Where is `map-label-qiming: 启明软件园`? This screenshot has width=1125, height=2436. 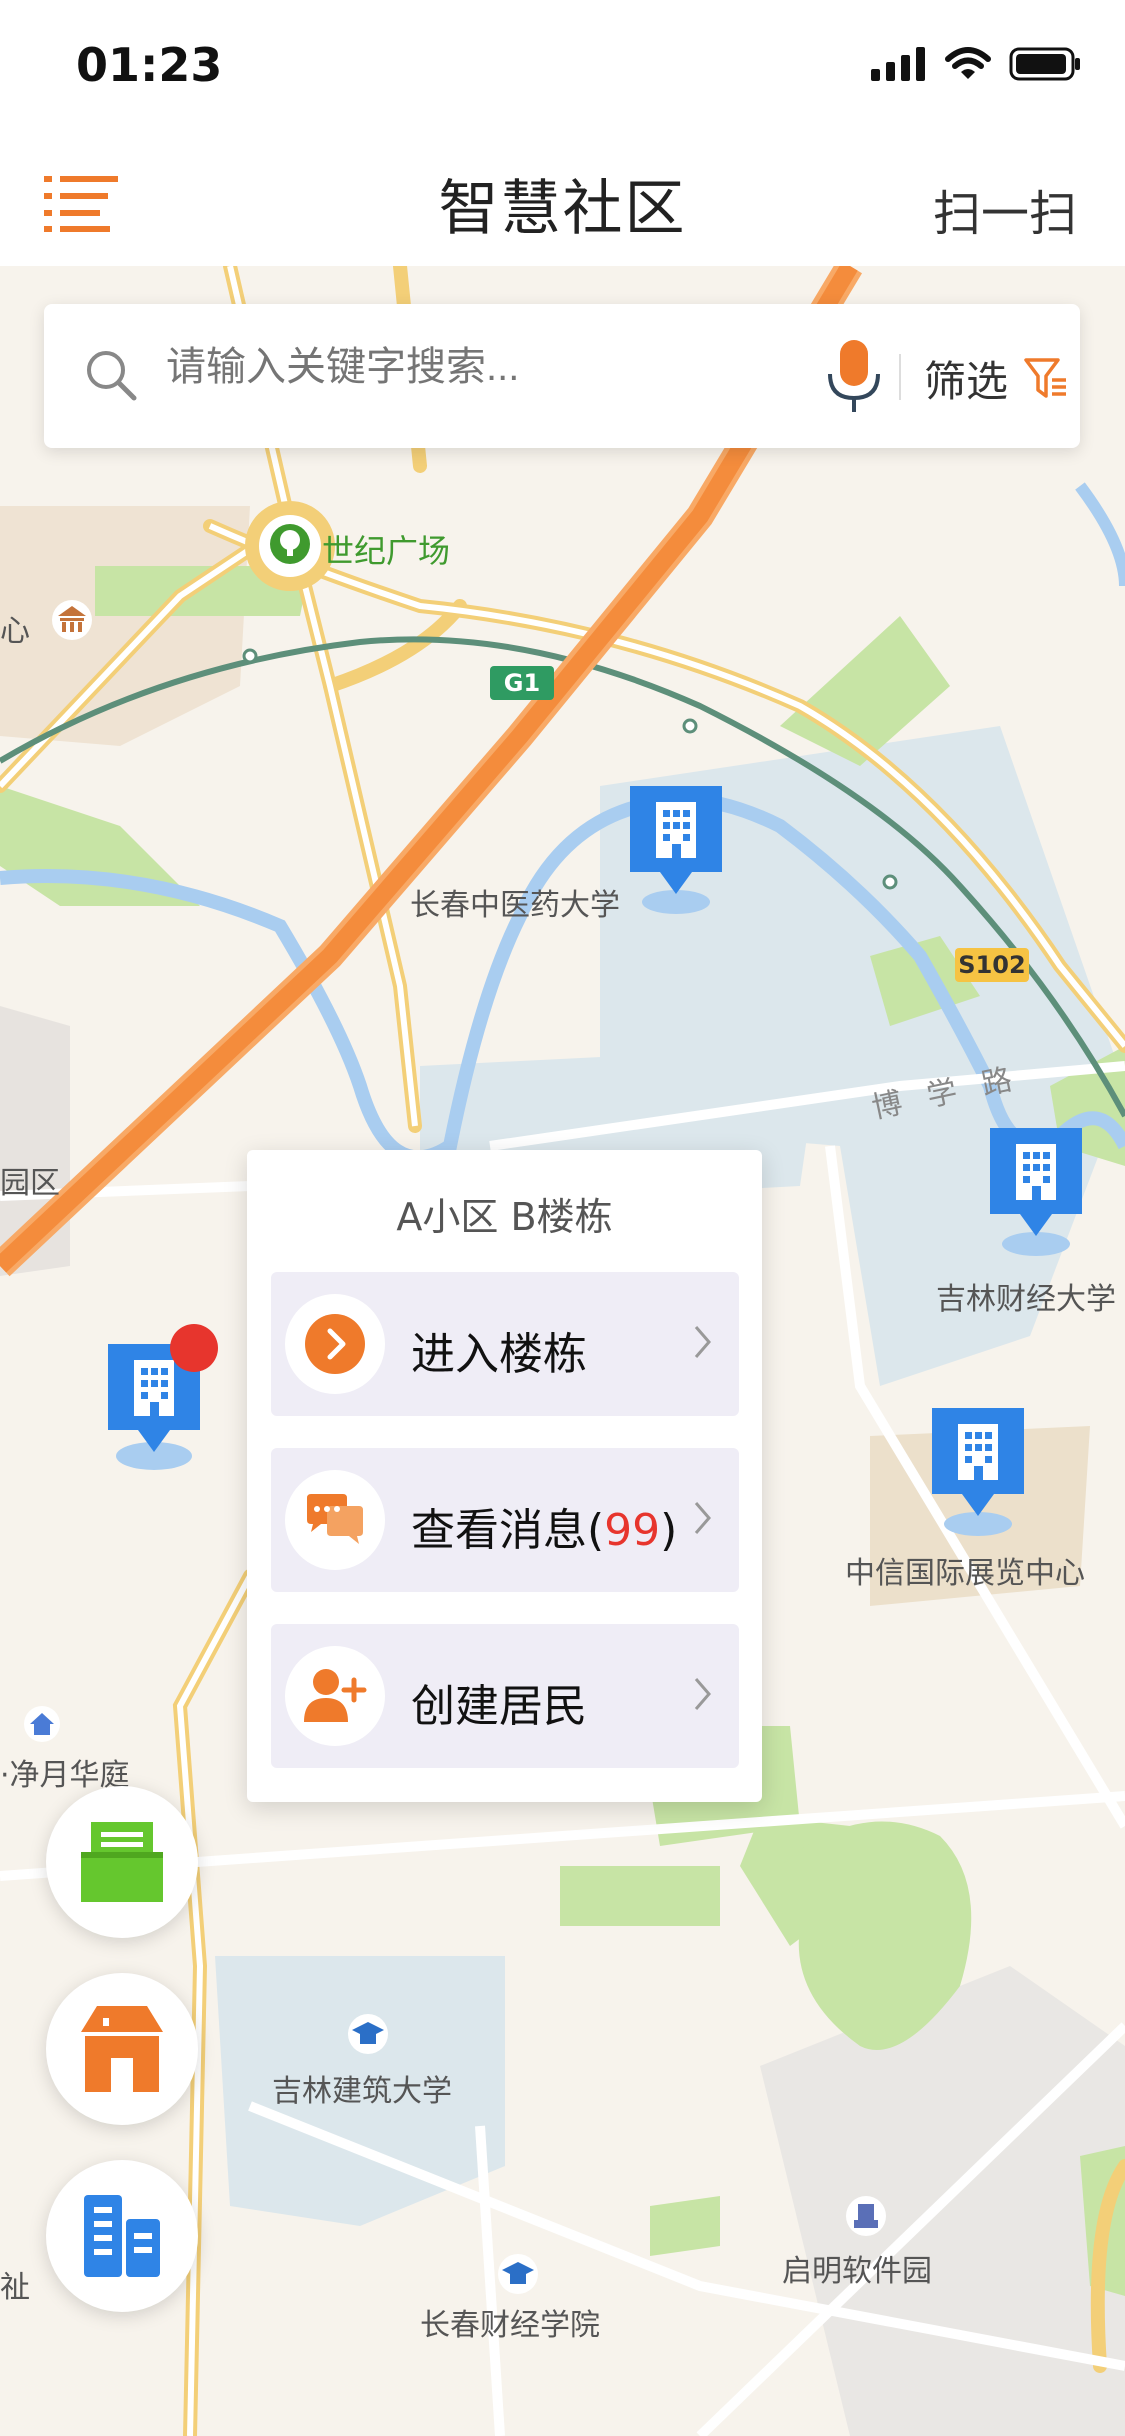
map-label-qiming: 启明软件园 is located at coordinates (857, 2271).